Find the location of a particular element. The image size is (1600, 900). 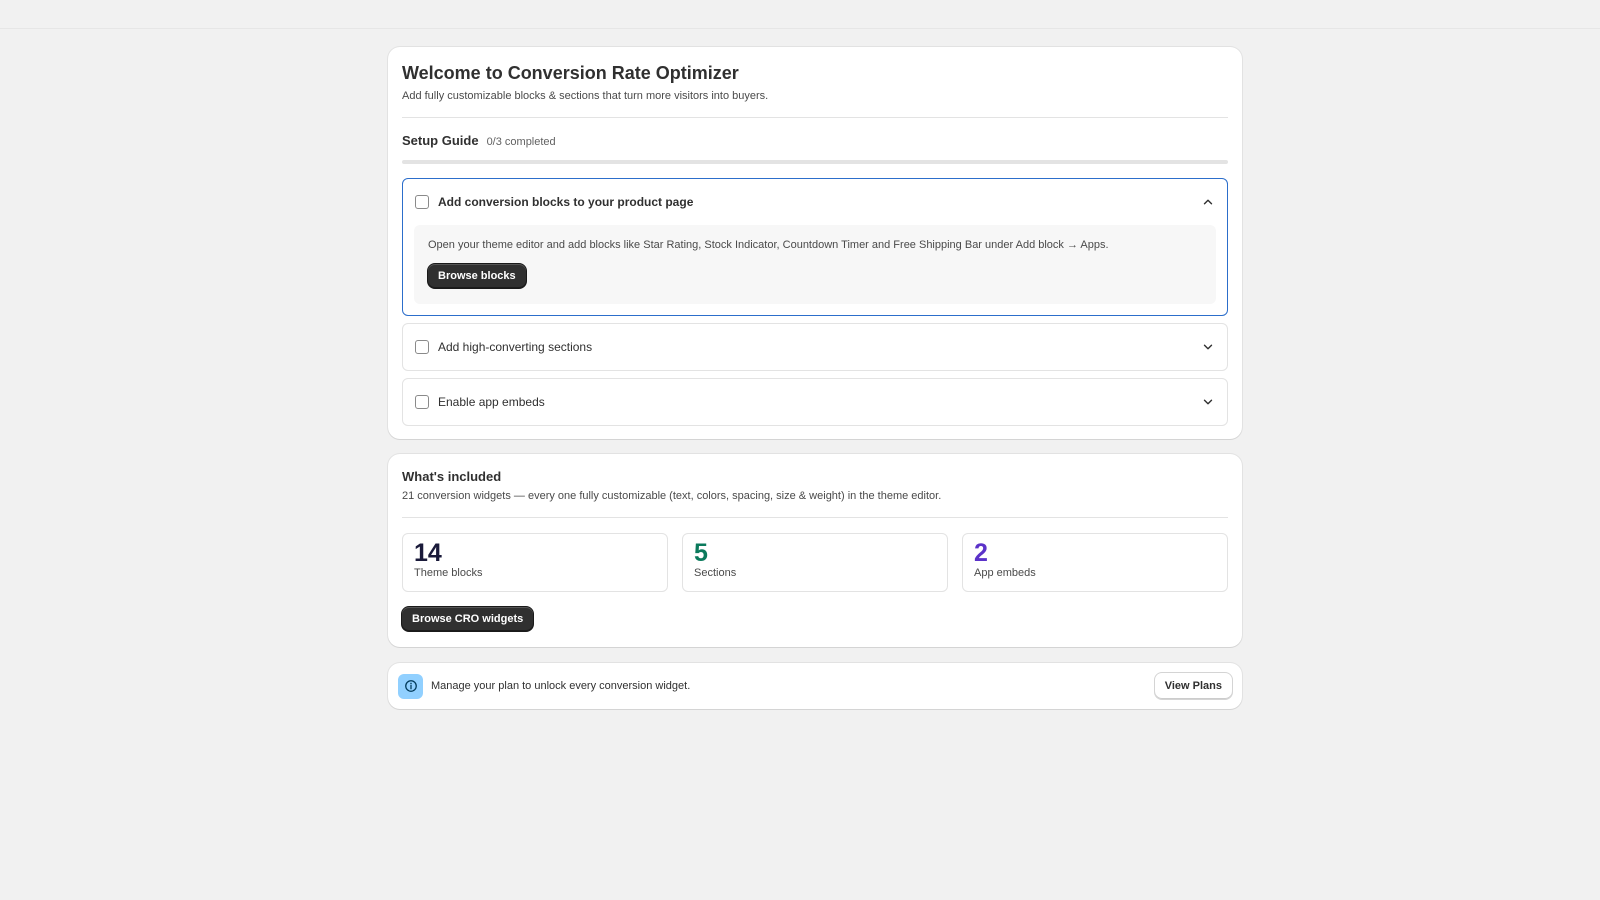

setup-guide-count: 0/3 completed is located at coordinates (521, 142).